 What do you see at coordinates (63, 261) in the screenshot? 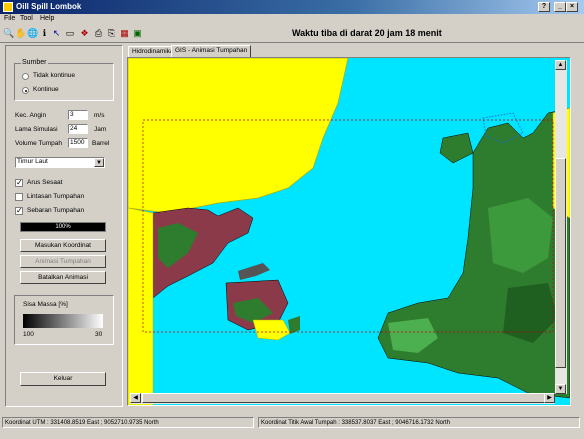
I see `animasi-tumpahan-button: Animasi Tumpahan` at bounding box center [63, 261].